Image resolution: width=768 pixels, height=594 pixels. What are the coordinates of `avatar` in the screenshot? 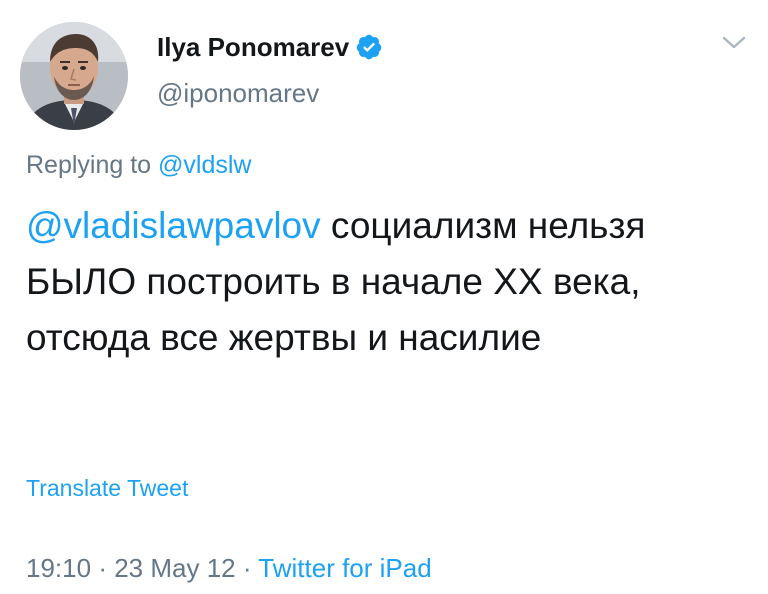 It's located at (74, 76).